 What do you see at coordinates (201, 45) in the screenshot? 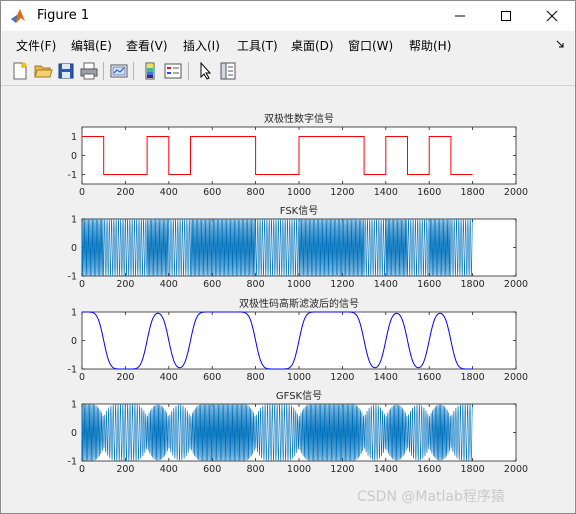
I see `menu-insert: 插入(I)` at bounding box center [201, 45].